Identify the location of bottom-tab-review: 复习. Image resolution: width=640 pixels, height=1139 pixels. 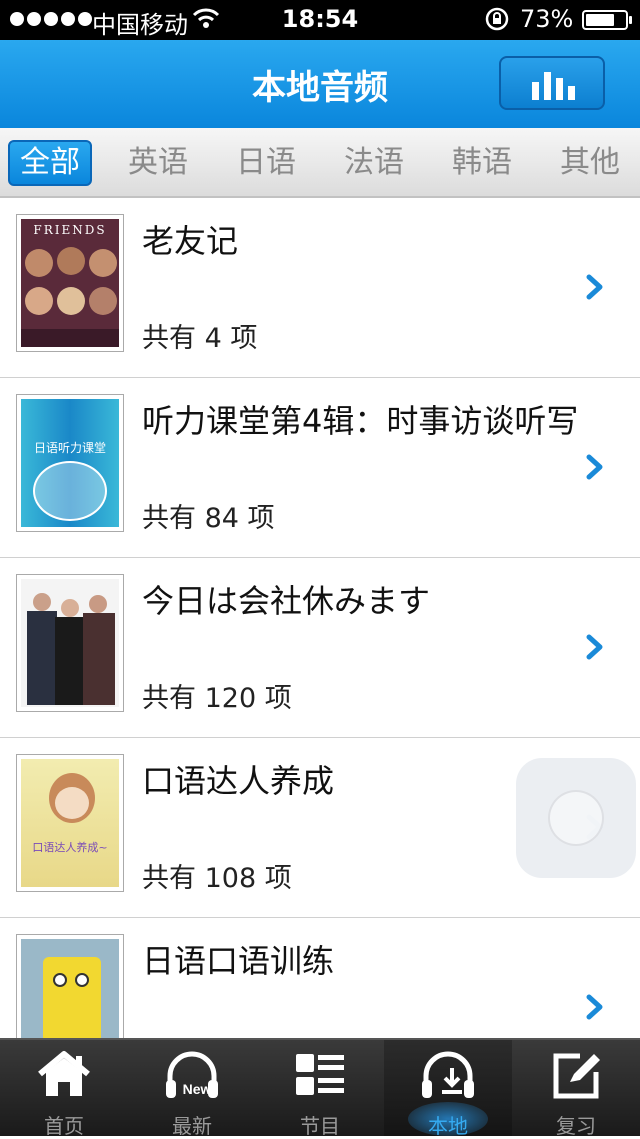
(576, 1089).